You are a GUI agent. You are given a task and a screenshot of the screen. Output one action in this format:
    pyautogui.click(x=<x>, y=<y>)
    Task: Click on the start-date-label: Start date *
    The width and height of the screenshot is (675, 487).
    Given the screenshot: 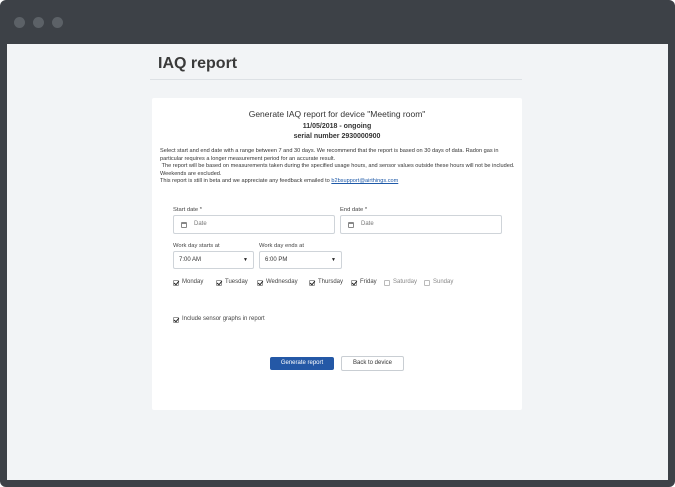 What is the action you would take?
    pyautogui.click(x=188, y=210)
    